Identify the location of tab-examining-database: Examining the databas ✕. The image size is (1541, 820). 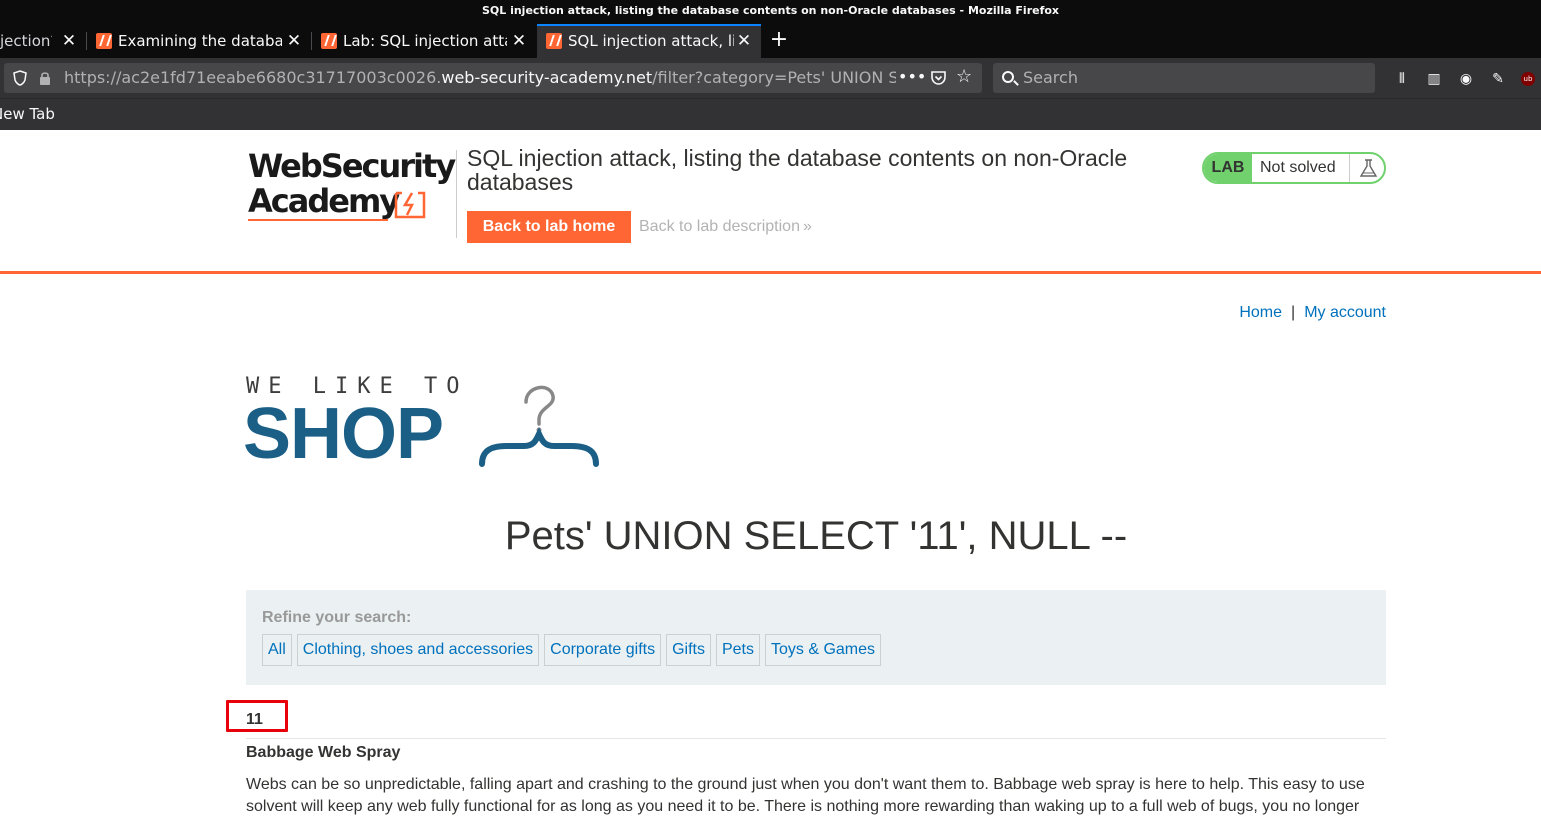
(199, 41).